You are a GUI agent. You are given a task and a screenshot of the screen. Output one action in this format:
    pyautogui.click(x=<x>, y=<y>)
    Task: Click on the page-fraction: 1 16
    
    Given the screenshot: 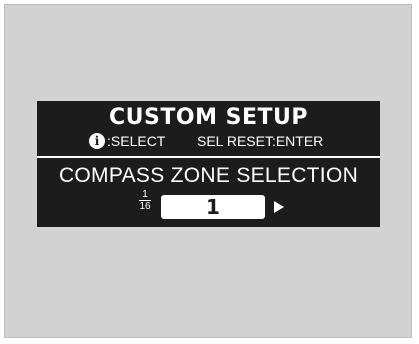 What is the action you would take?
    pyautogui.click(x=145, y=200)
    